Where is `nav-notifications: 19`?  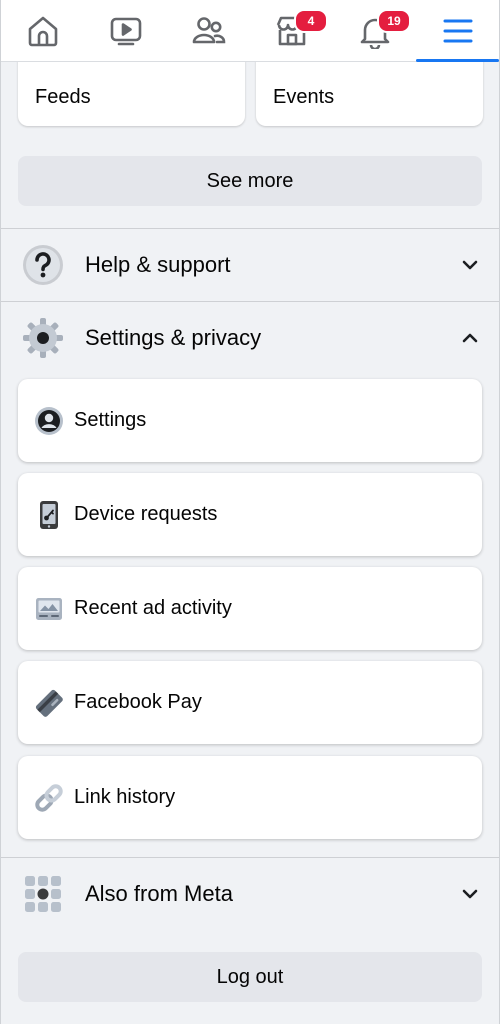 nav-notifications: 19 is located at coordinates (374, 30).